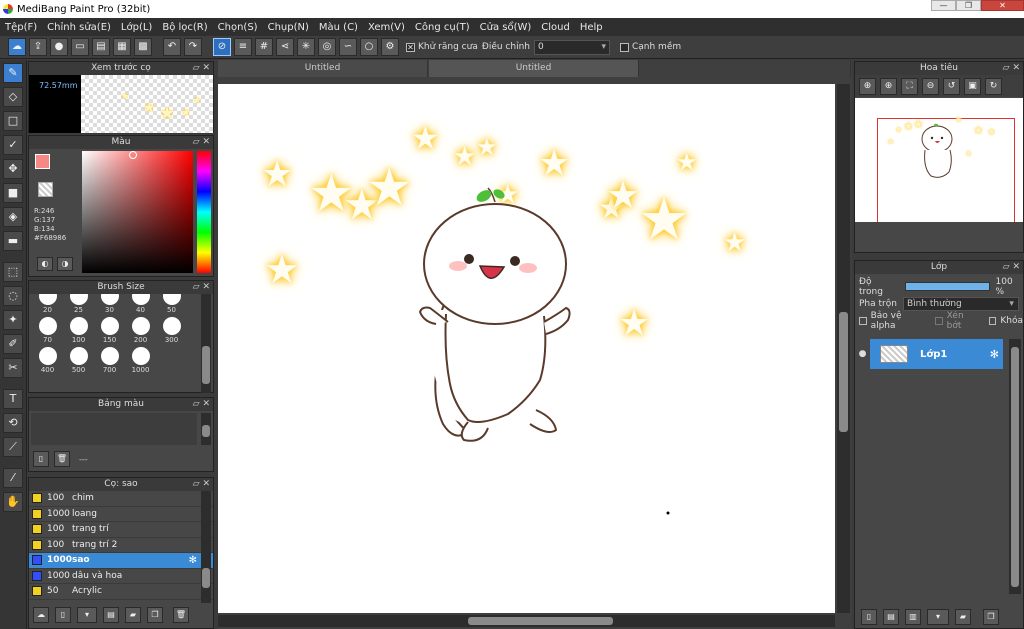 The height and width of the screenshot is (629, 1024). What do you see at coordinates (122, 47) in the screenshot?
I see `film-icon: ▦` at bounding box center [122, 47].